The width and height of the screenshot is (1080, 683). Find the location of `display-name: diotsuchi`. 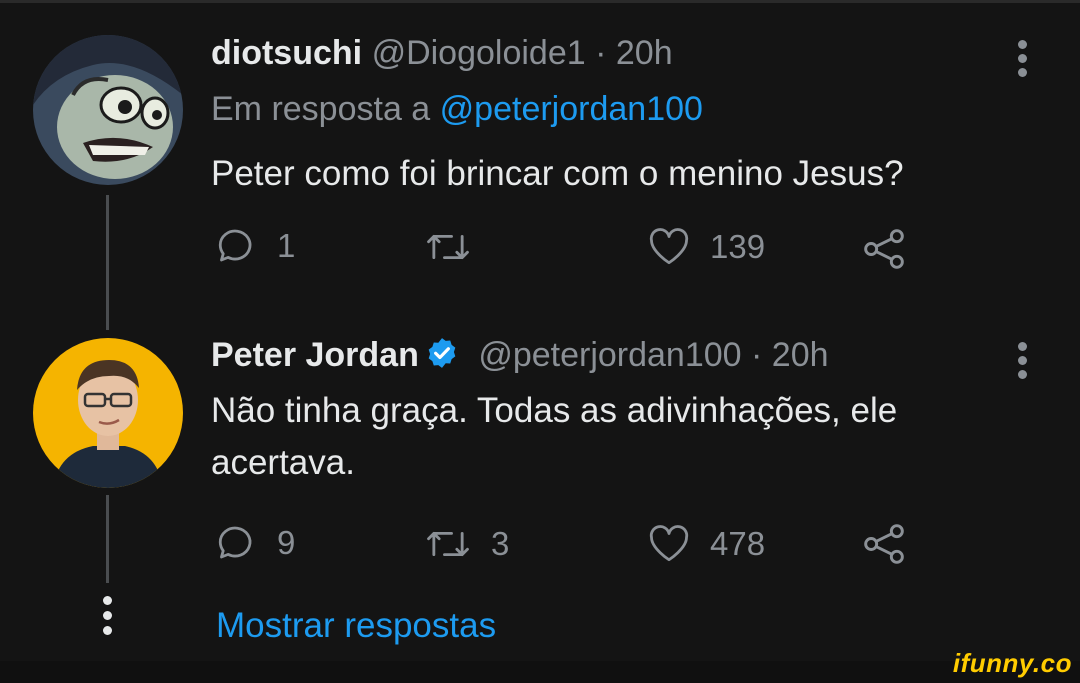

display-name: diotsuchi is located at coordinates (286, 53).